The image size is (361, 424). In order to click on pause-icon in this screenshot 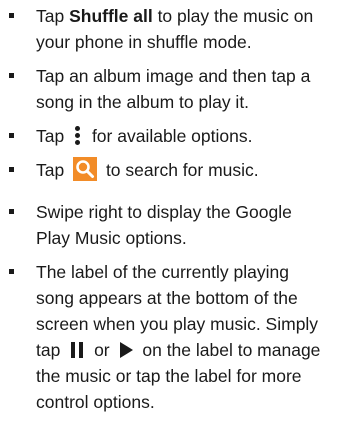, I will do `click(77, 350)`.